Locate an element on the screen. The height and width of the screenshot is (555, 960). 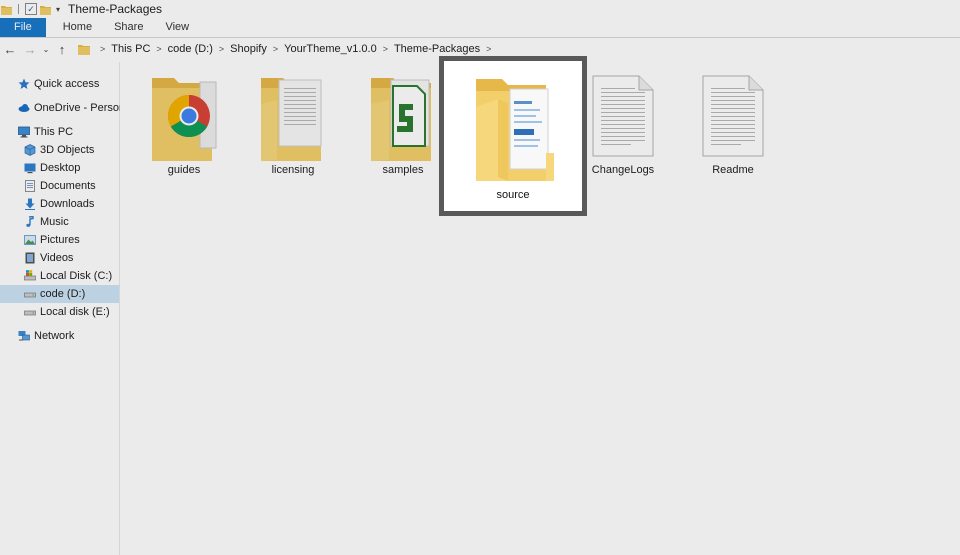
title-bar: ✓ ▾ Theme-Packages is located at coordinates (480, 9).